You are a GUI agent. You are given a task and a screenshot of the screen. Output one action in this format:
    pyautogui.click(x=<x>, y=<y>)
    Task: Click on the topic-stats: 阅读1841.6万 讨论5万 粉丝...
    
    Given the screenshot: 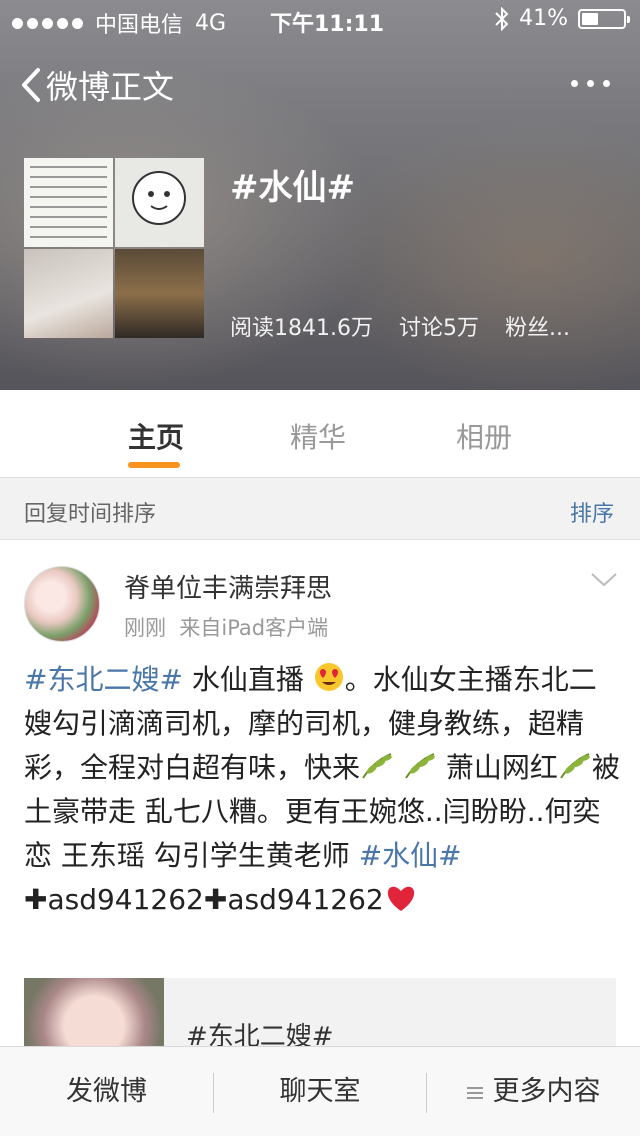 What is the action you would take?
    pyautogui.click(x=400, y=326)
    